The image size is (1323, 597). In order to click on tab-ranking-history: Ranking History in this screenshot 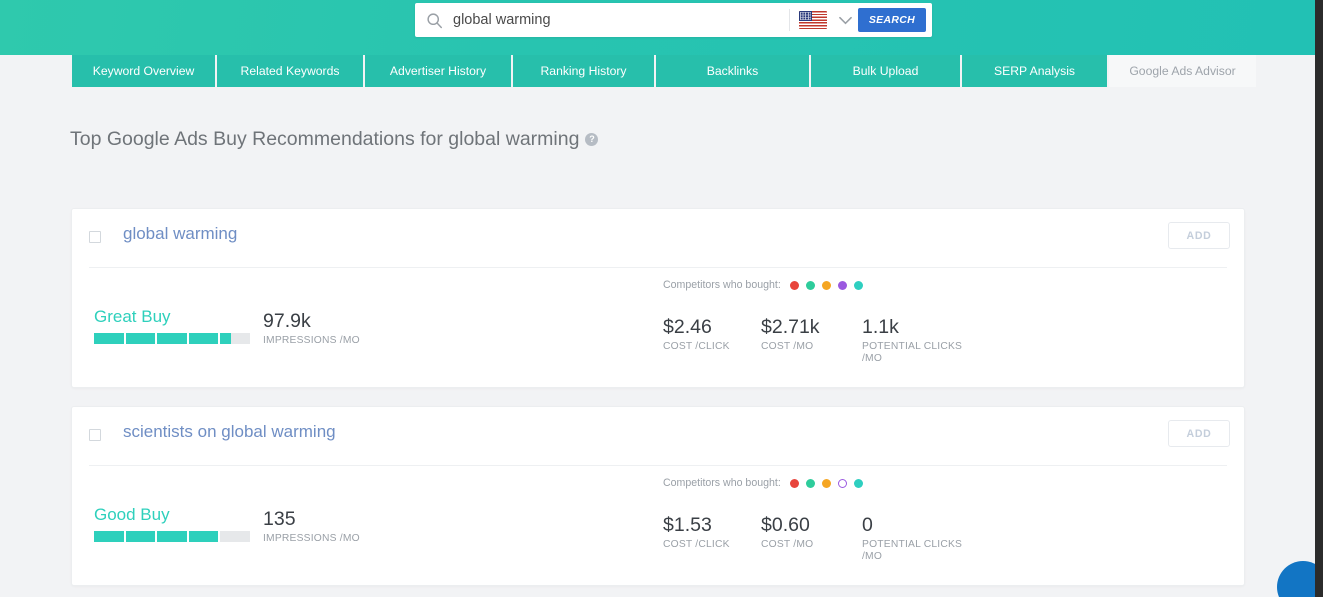, I will do `click(584, 71)`.